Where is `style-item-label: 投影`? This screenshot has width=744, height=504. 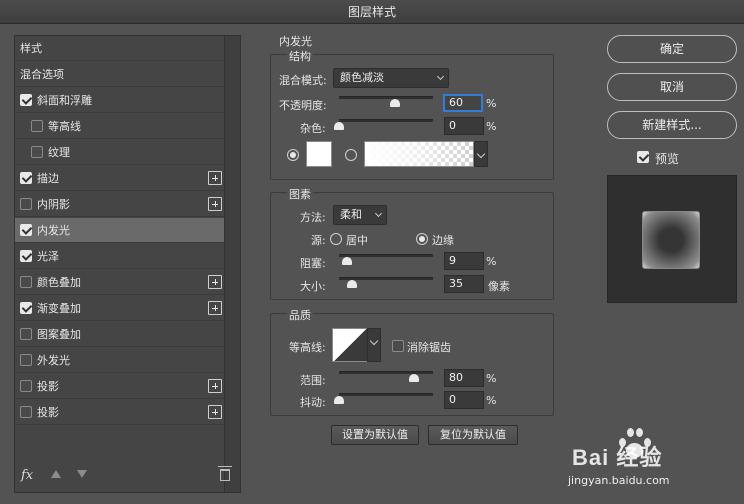 style-item-label: 投影 is located at coordinates (48, 412).